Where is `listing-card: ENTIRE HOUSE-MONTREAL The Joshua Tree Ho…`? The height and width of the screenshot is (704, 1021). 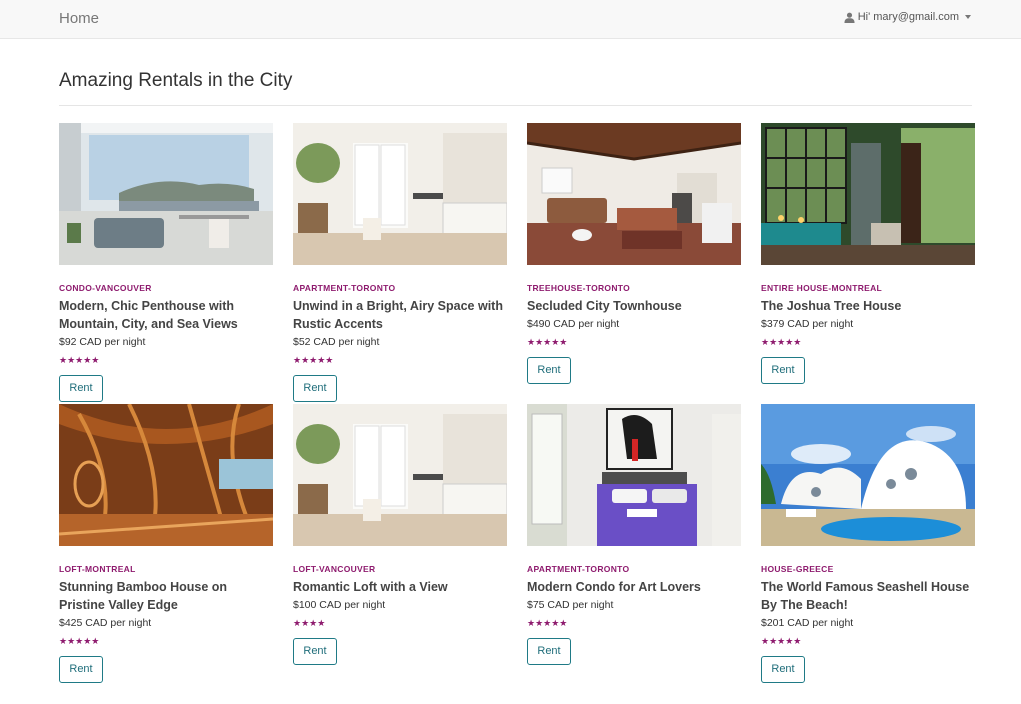 listing-card: ENTIRE HOUSE-MONTREAL The Joshua Tree Ho… is located at coordinates (868, 253).